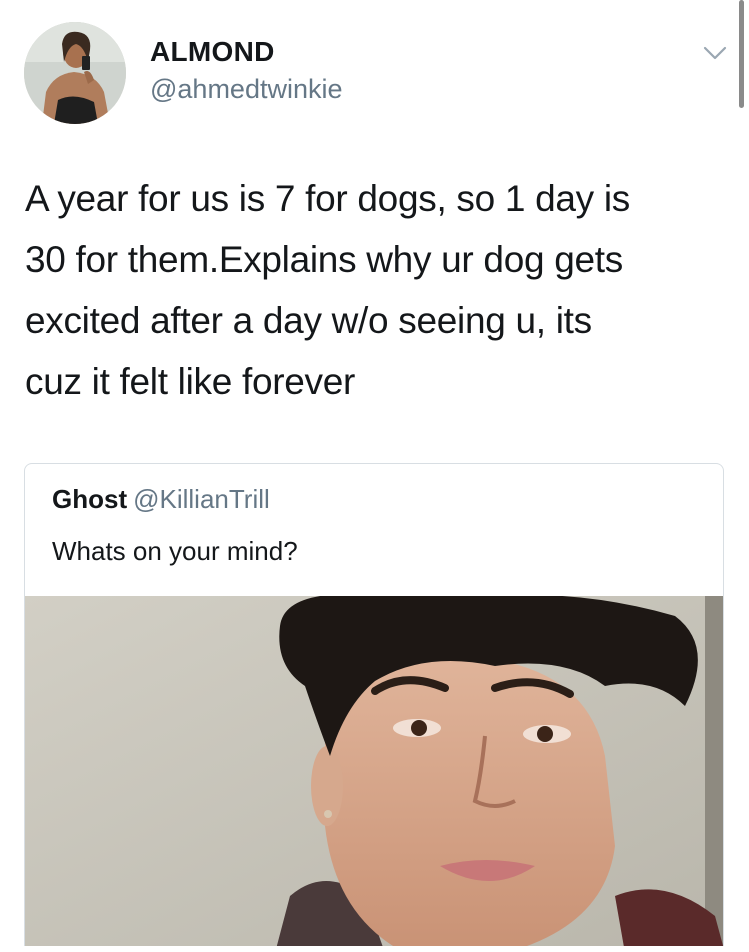 This screenshot has width=749, height=952. Describe the element at coordinates (212, 52) in the screenshot. I see `author-name: ALMOND` at that location.